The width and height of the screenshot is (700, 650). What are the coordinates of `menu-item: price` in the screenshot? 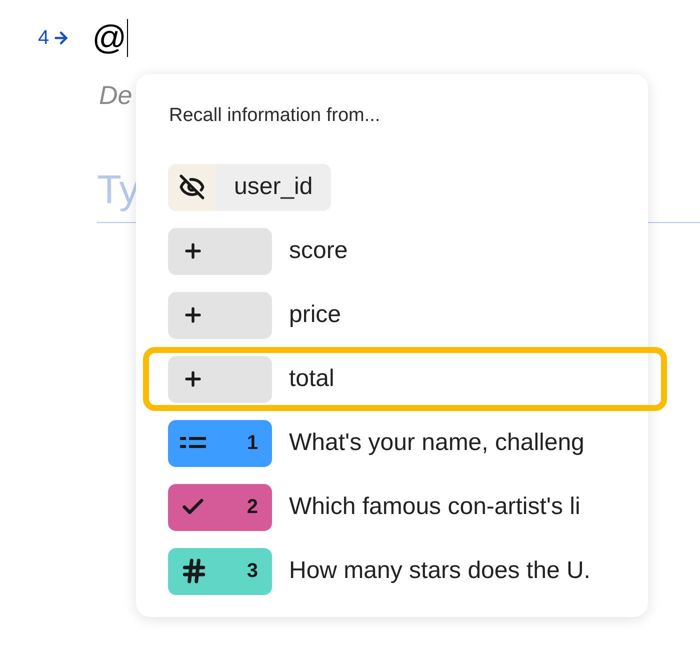 It's located at (405, 315).